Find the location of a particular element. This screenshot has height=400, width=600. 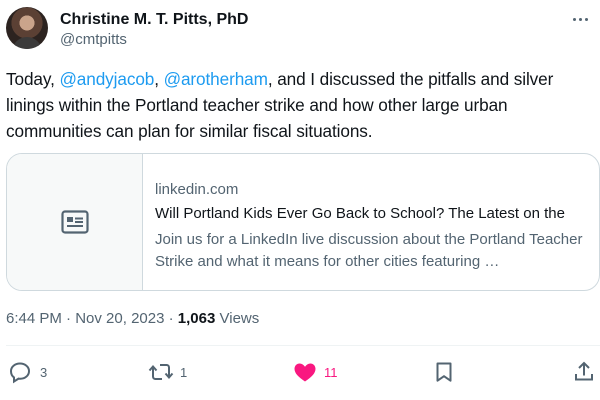

tweet-meta: 6:44 PM · Nov 20, 2023 · 1,063 Views is located at coordinates (132, 319).